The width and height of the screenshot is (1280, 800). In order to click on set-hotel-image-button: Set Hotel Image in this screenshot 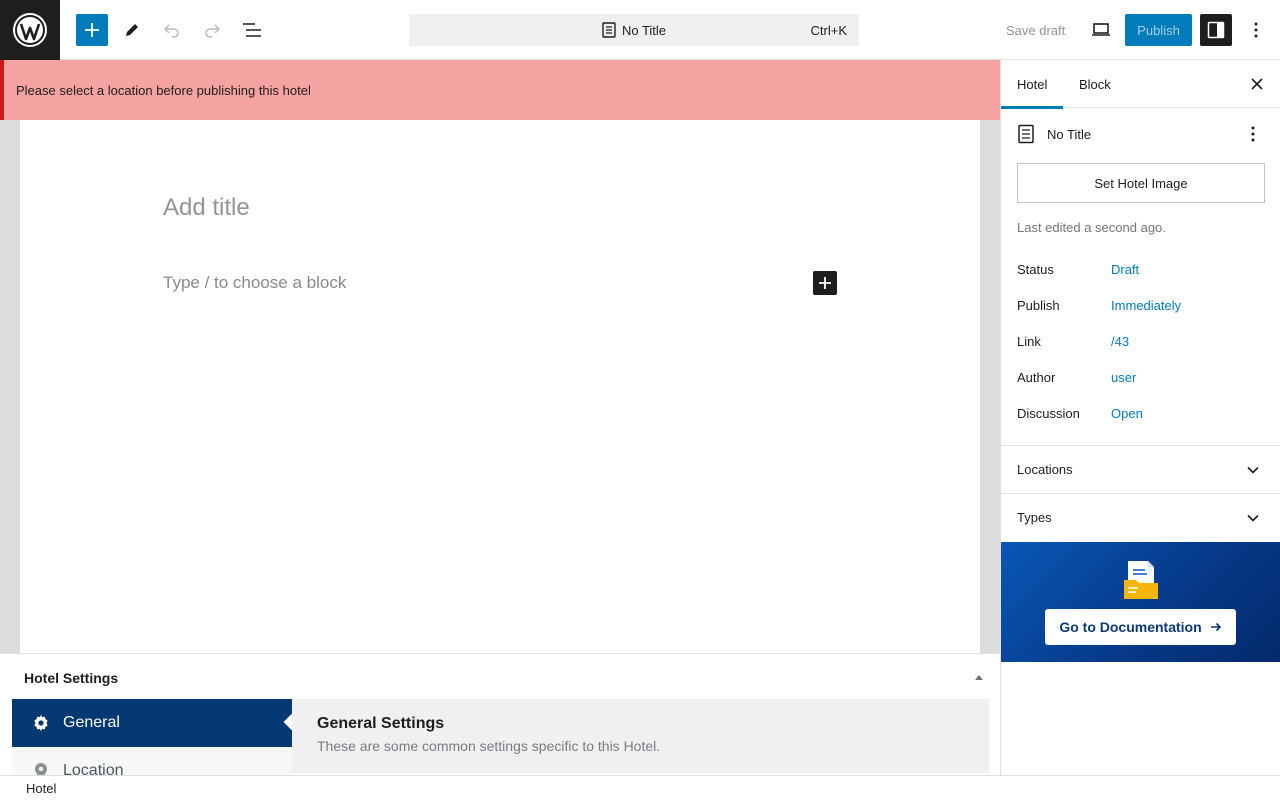, I will do `click(1141, 183)`.